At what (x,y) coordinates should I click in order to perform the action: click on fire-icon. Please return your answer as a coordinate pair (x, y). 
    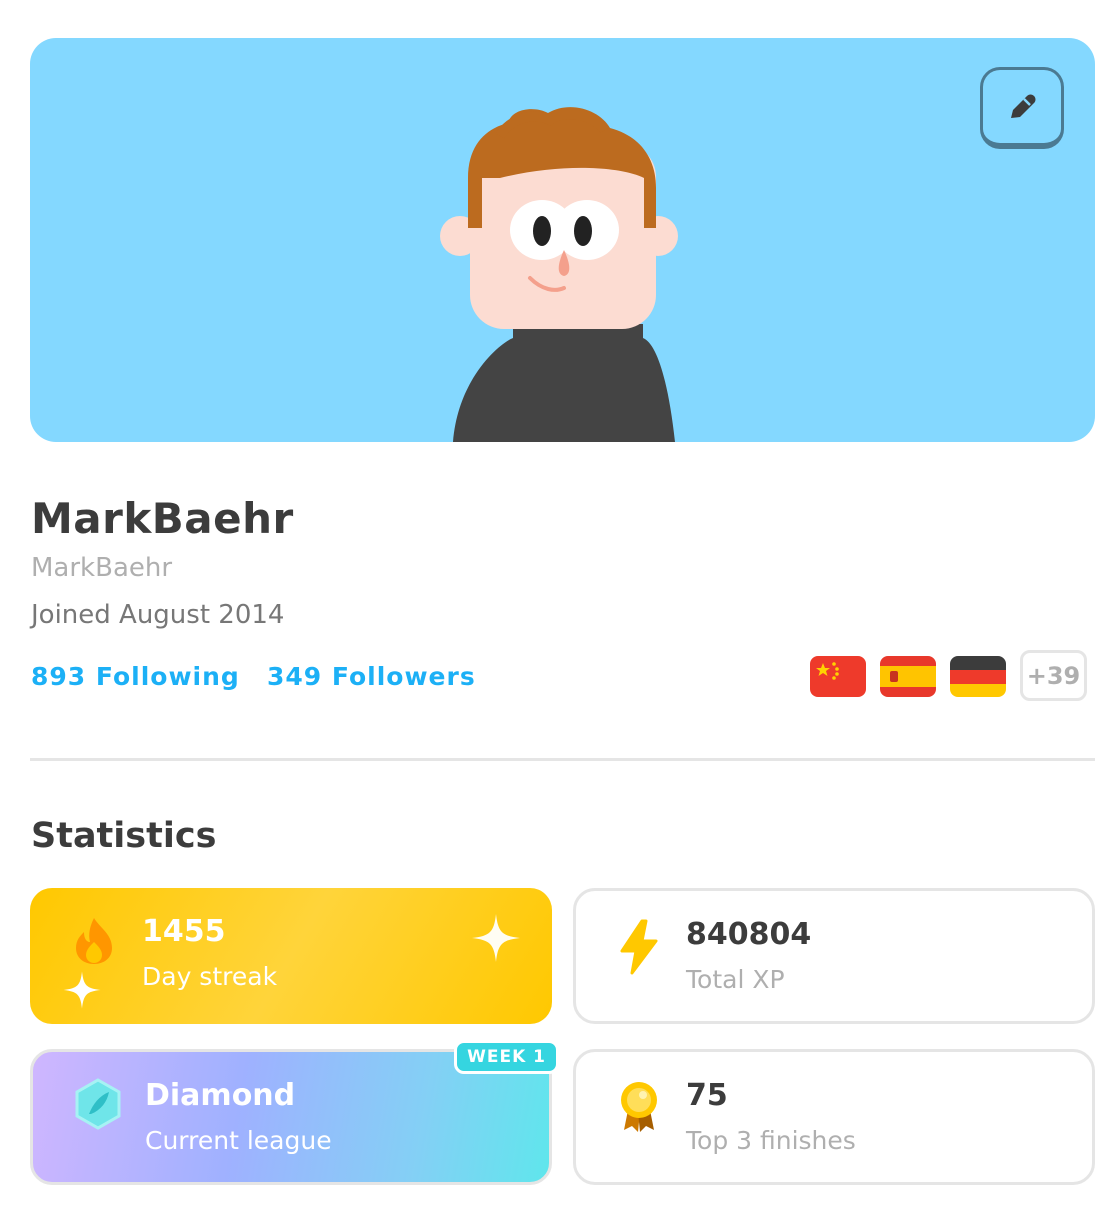
    Looking at the image, I should click on (94, 941).